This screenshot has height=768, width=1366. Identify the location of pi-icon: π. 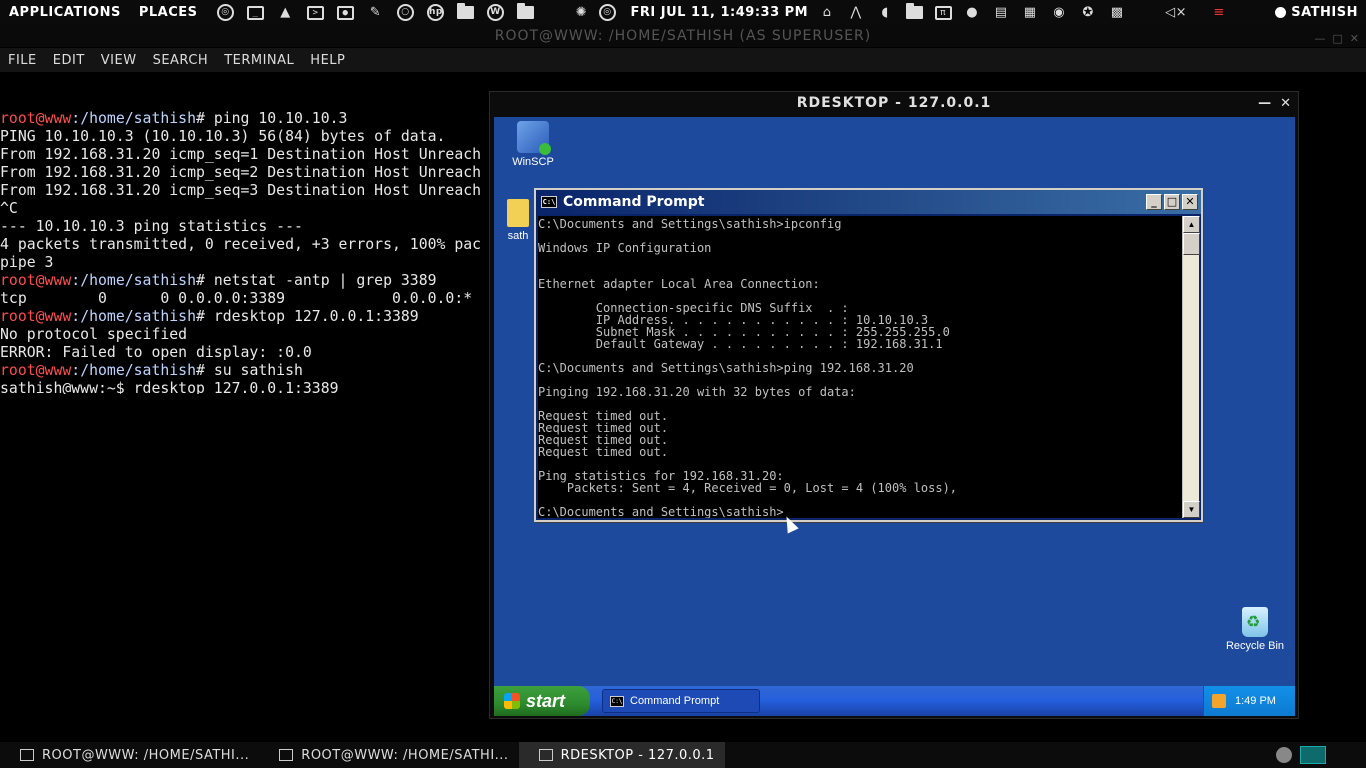
(943, 13).